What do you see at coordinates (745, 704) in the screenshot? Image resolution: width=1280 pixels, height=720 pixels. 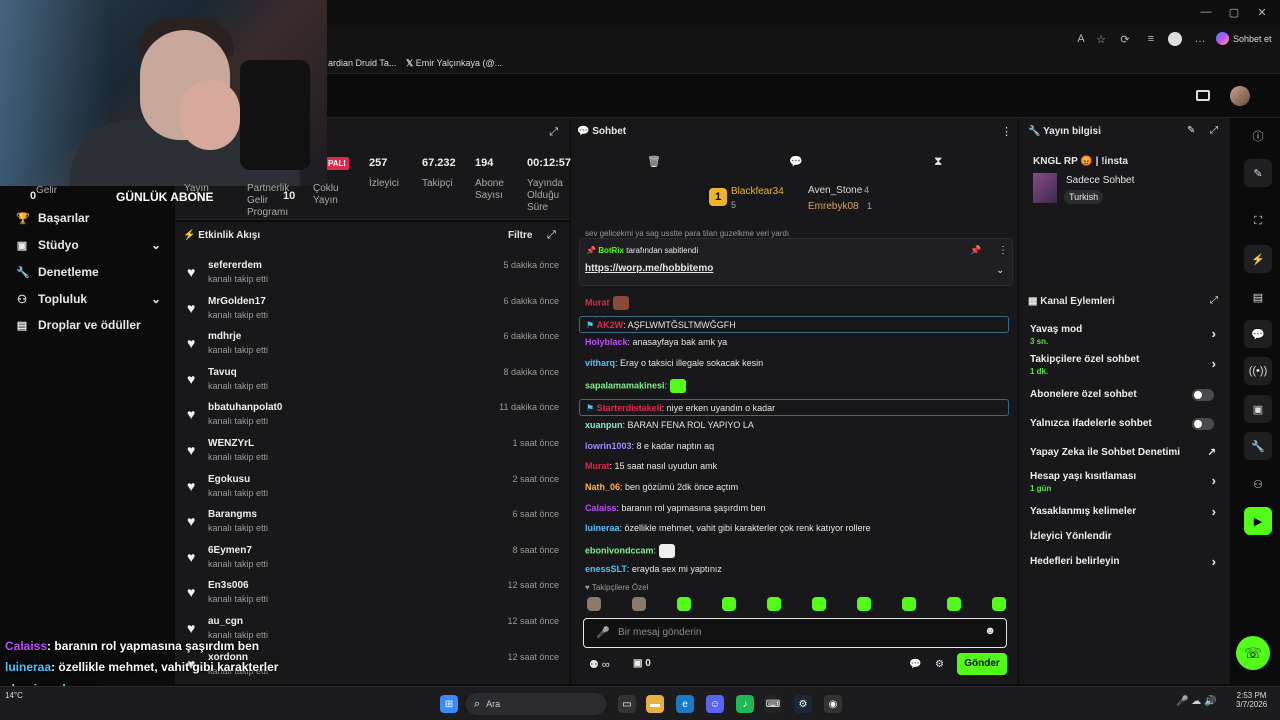 I see `spotify-icon: ♪` at bounding box center [745, 704].